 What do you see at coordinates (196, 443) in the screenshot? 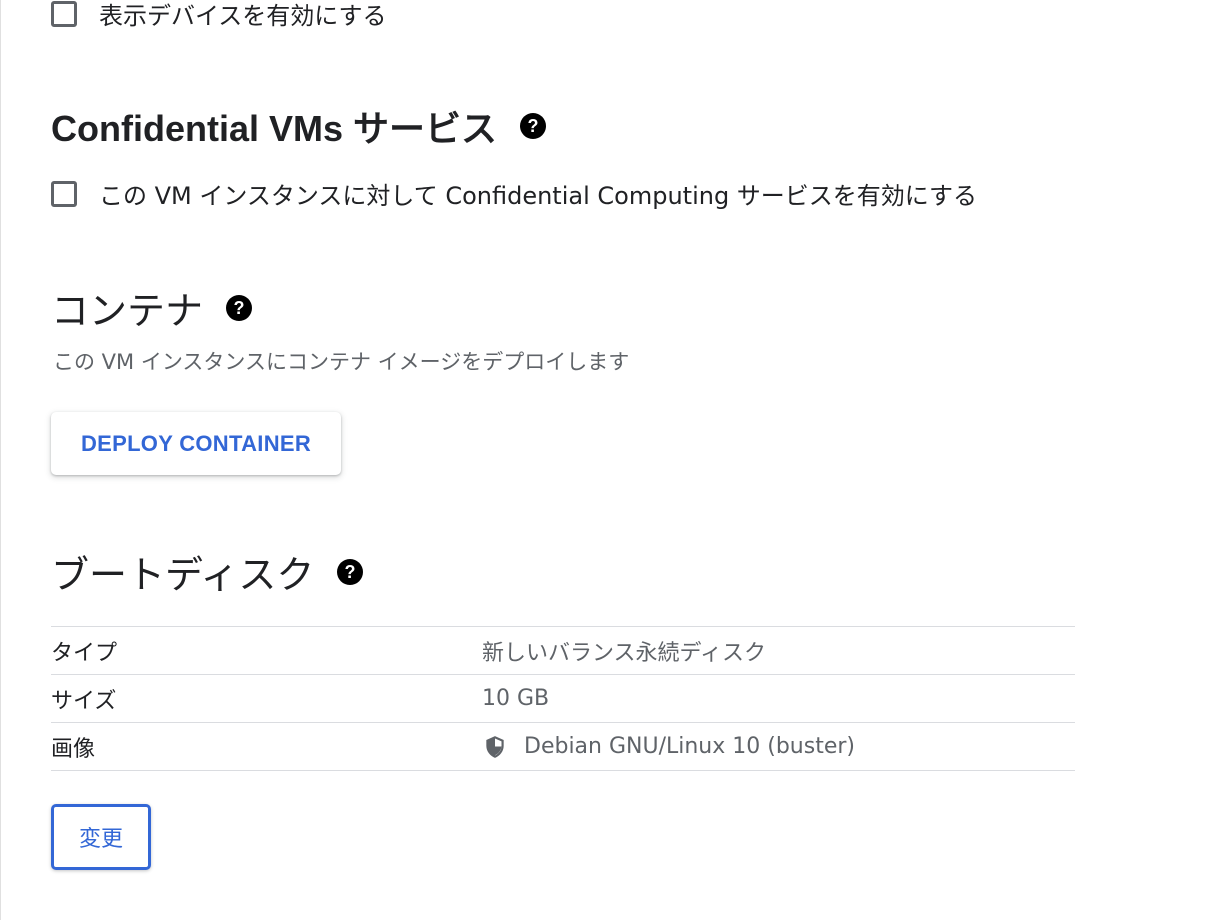
I see `deploy-container-button: DEPLOY CONTAINER` at bounding box center [196, 443].